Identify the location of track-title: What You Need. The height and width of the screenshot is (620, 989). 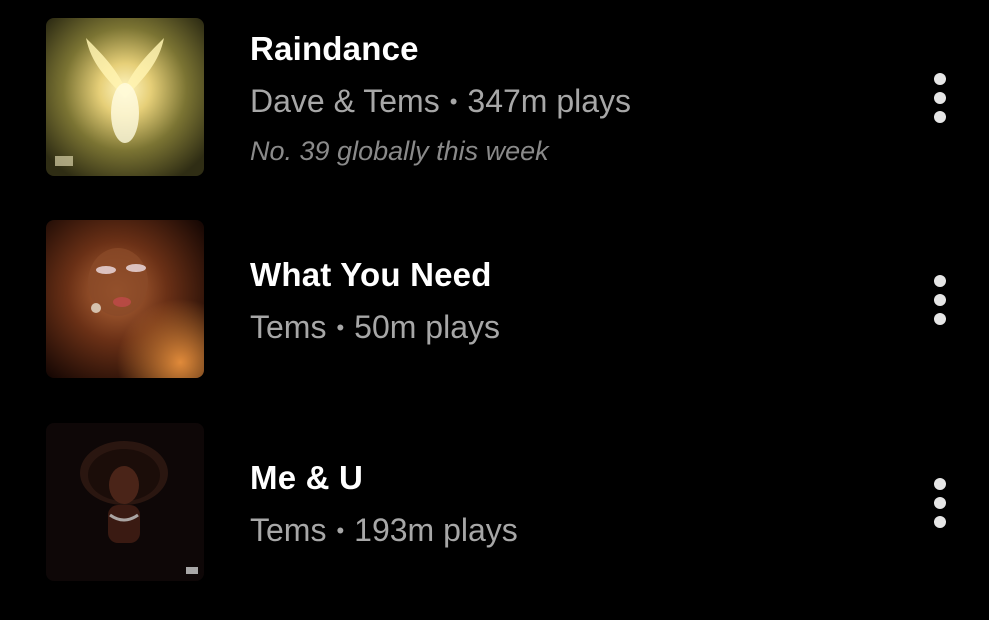
(371, 275).